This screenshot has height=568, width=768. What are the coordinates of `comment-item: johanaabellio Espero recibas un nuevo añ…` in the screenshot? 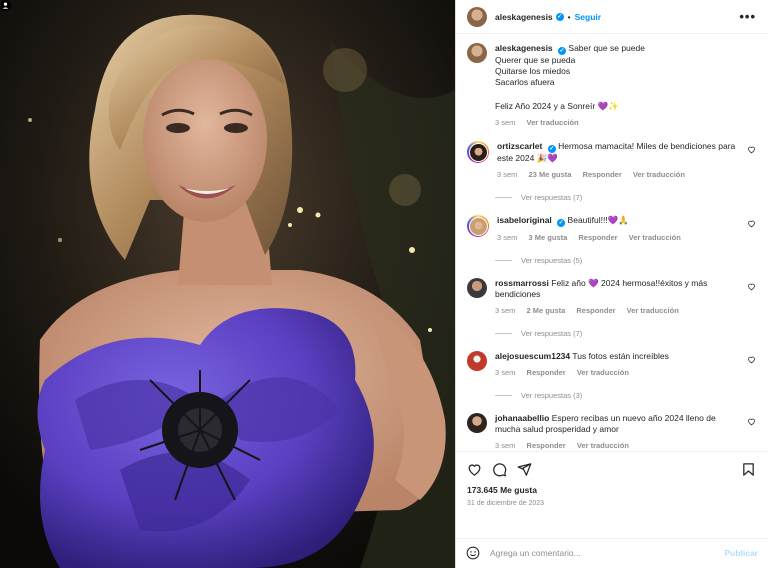 It's located at (611, 432).